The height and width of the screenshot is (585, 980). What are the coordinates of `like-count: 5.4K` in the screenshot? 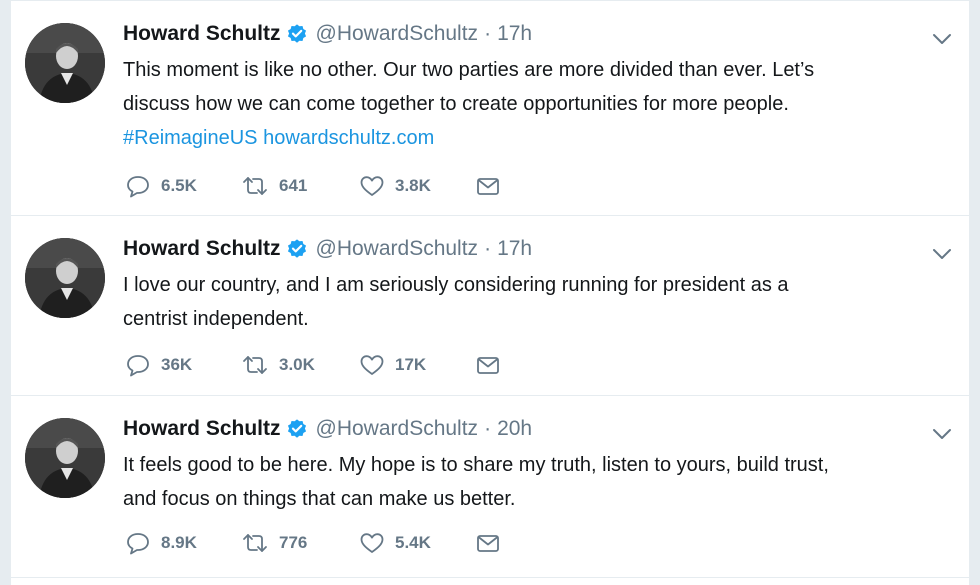 It's located at (413, 542).